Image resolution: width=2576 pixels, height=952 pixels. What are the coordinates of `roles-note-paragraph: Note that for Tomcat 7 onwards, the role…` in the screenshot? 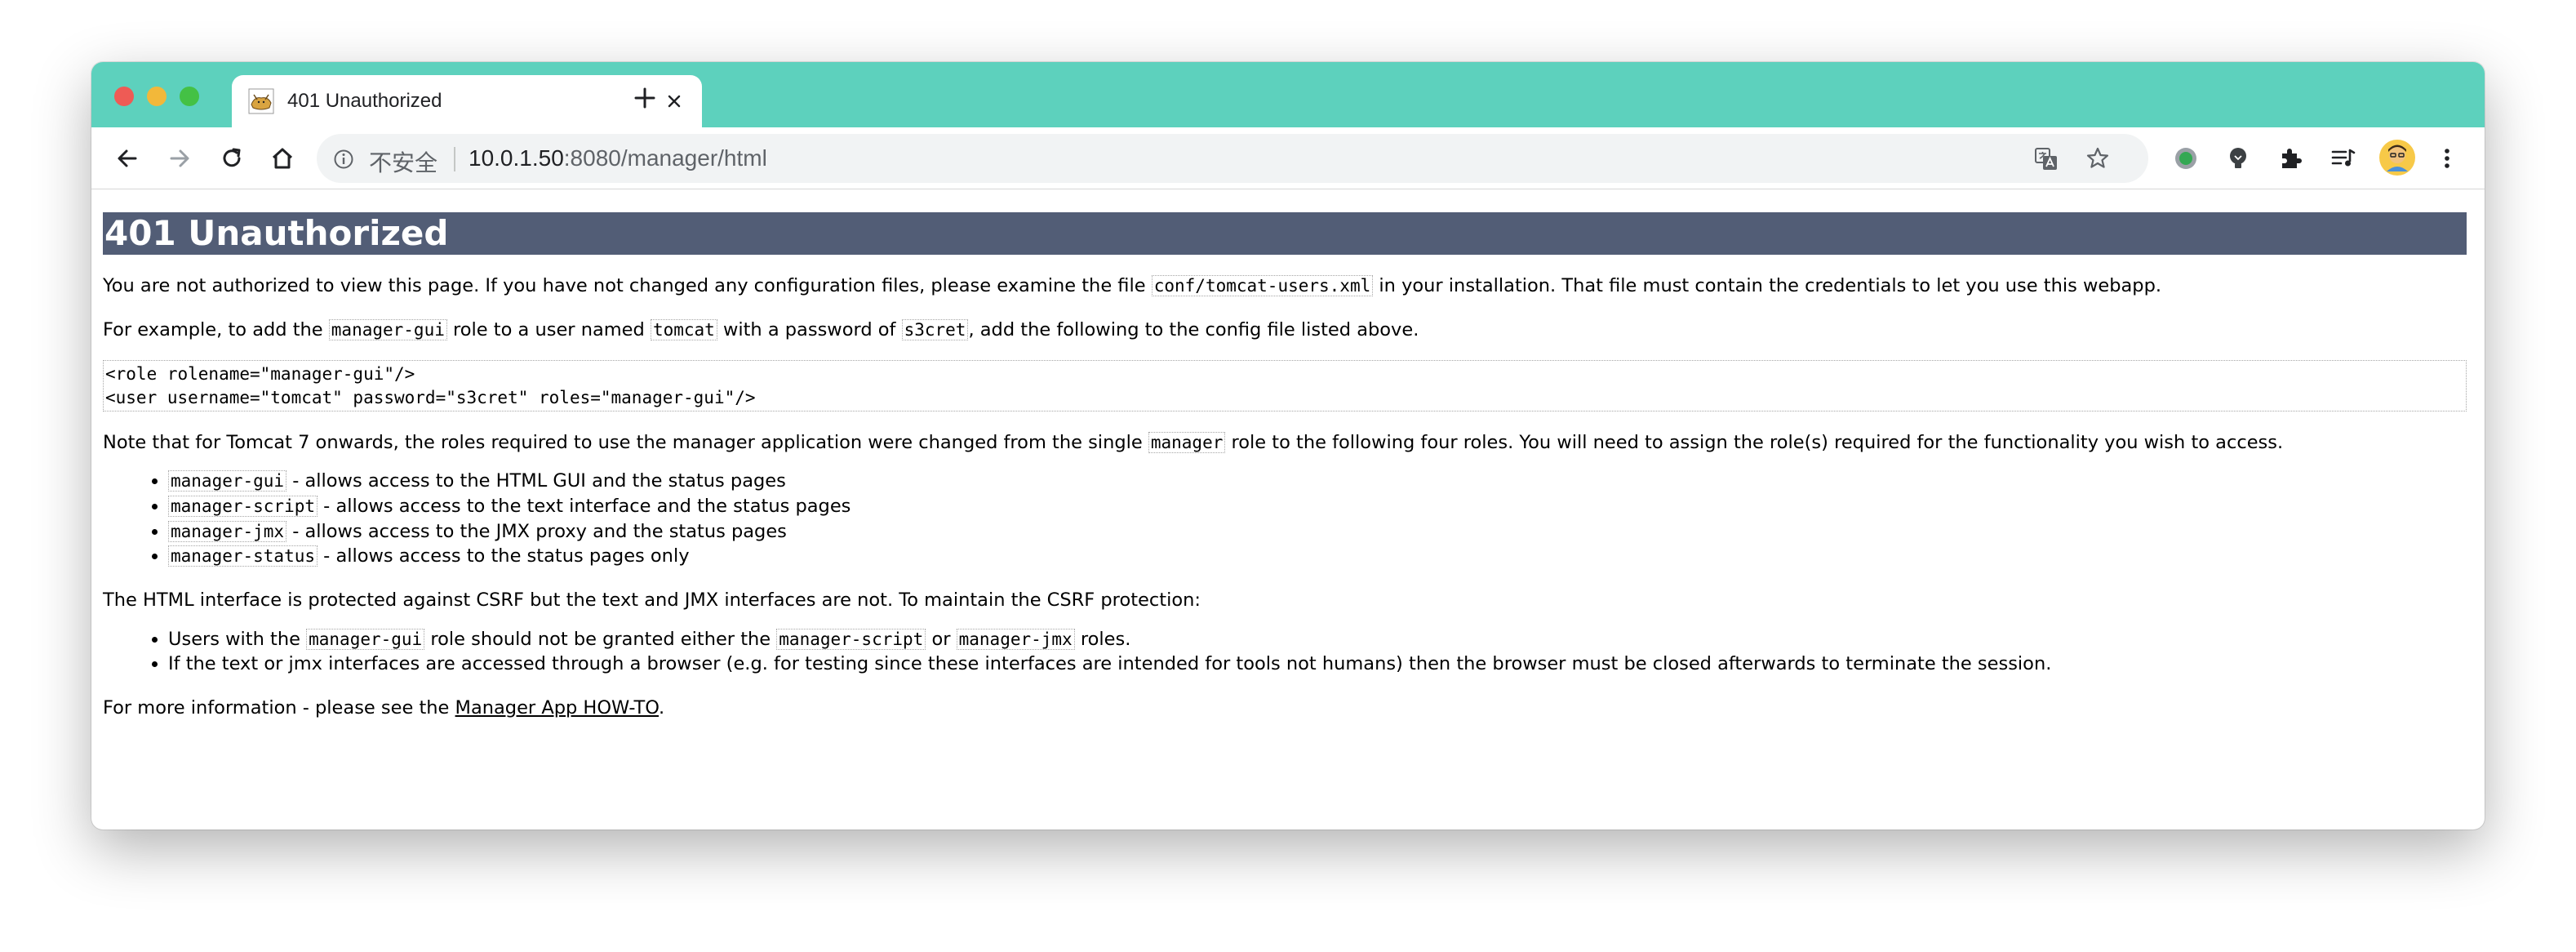 It's located at (1288, 444).